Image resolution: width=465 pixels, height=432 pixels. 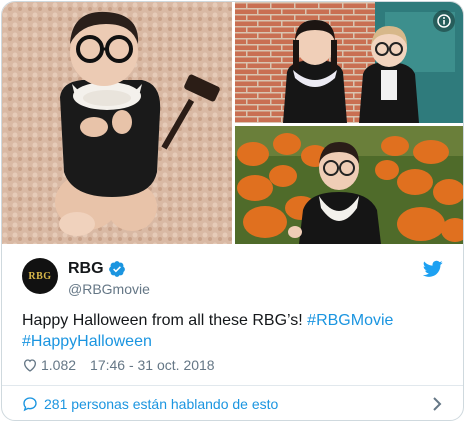 I want to click on avatar-logo-text: RBG, so click(x=40, y=276).